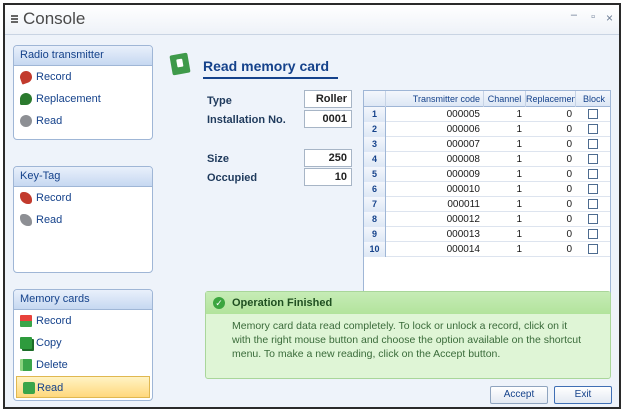  What do you see at coordinates (270, 78) in the screenshot?
I see `title-underline` at bounding box center [270, 78].